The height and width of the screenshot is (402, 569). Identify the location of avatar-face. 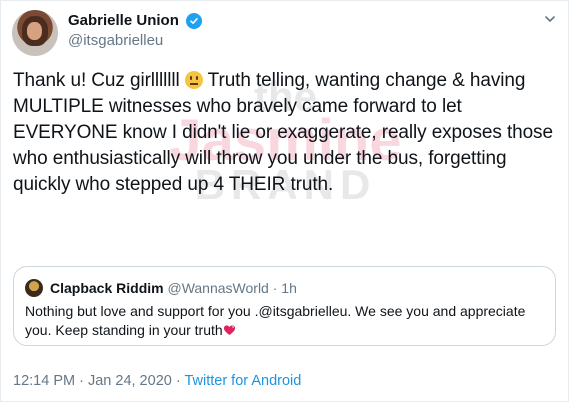
(34, 31).